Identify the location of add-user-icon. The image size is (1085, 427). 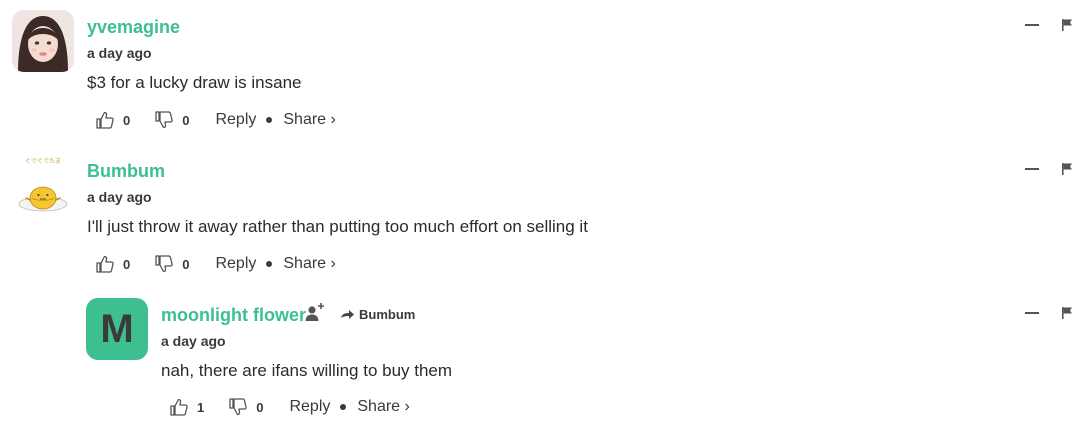
(316, 312).